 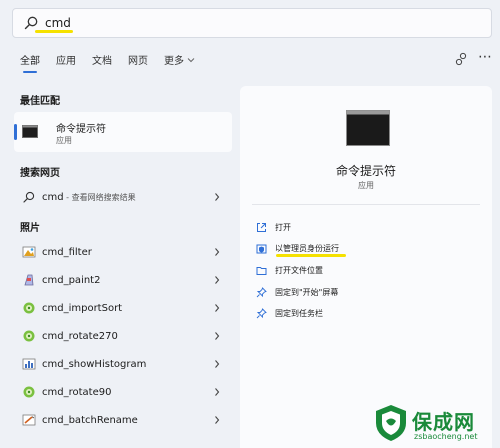 I want to click on photo-item-label: cmd_showHistogram, so click(x=94, y=364).